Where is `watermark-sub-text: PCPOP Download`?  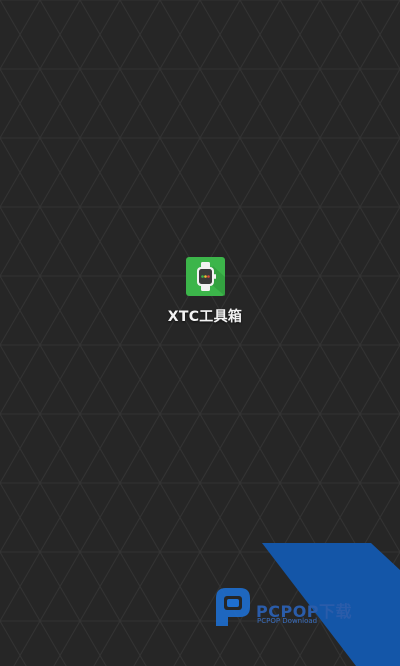
watermark-sub-text: PCPOP Download is located at coordinates (287, 621).